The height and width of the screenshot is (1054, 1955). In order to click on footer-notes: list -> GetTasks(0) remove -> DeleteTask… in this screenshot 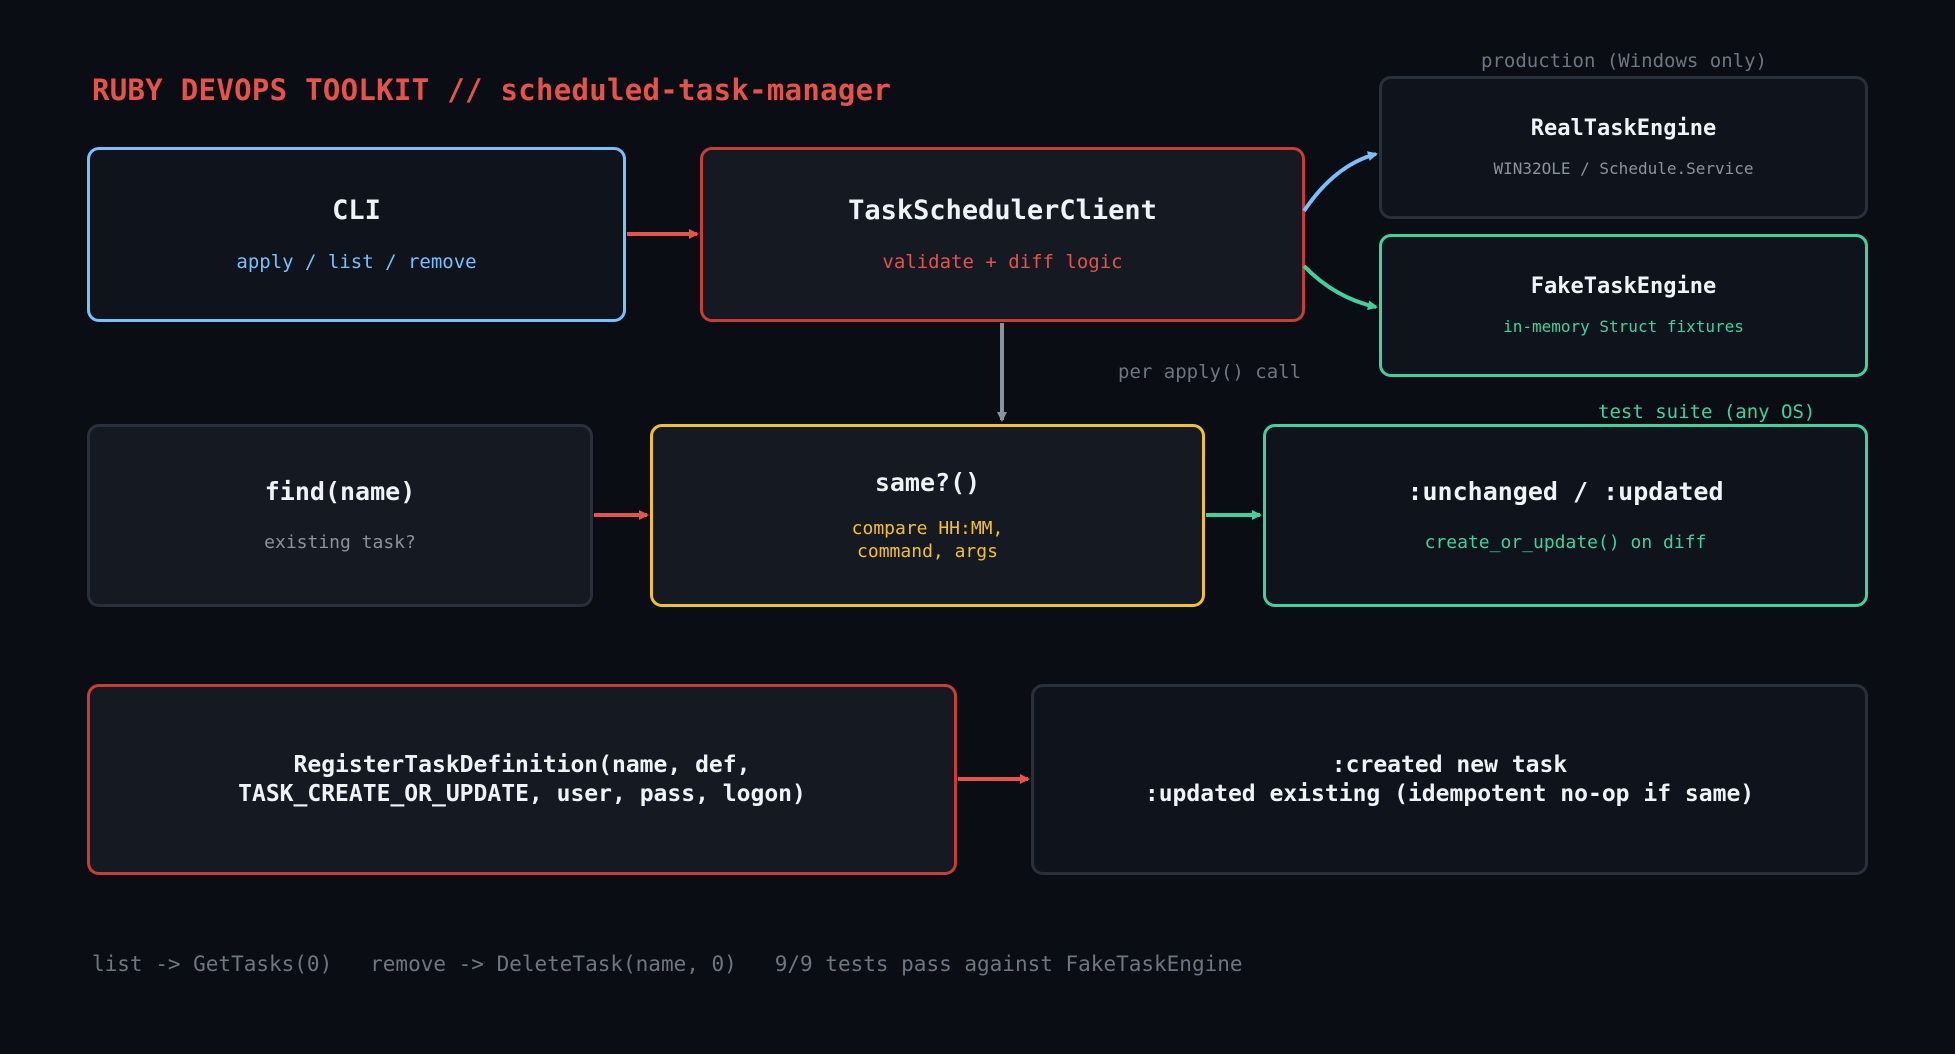, I will do `click(667, 964)`.